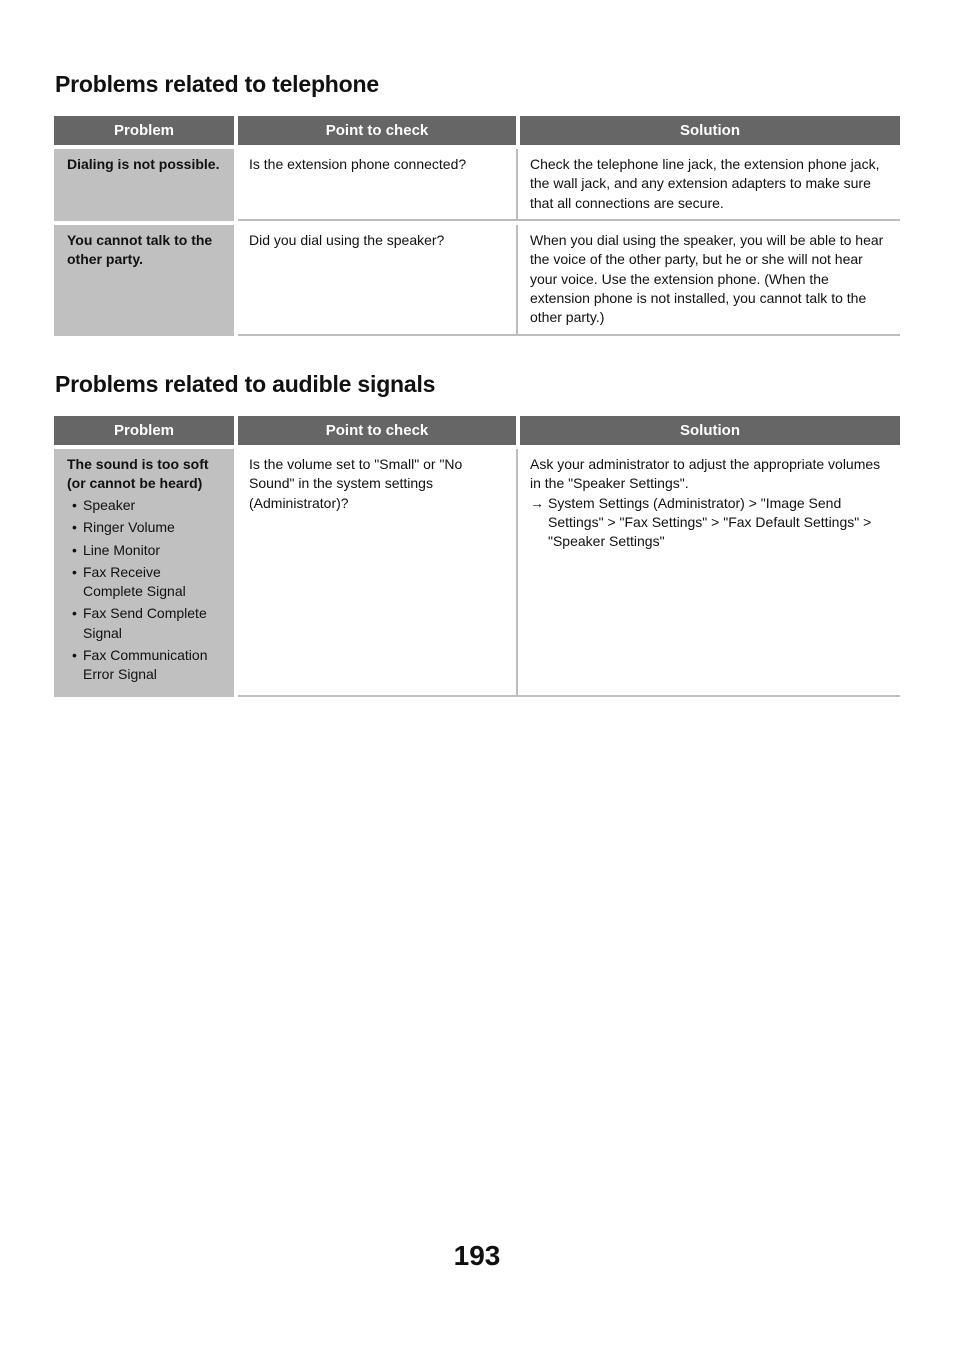  I want to click on problem-item: Fax Communication Error Signal, so click(145, 665).